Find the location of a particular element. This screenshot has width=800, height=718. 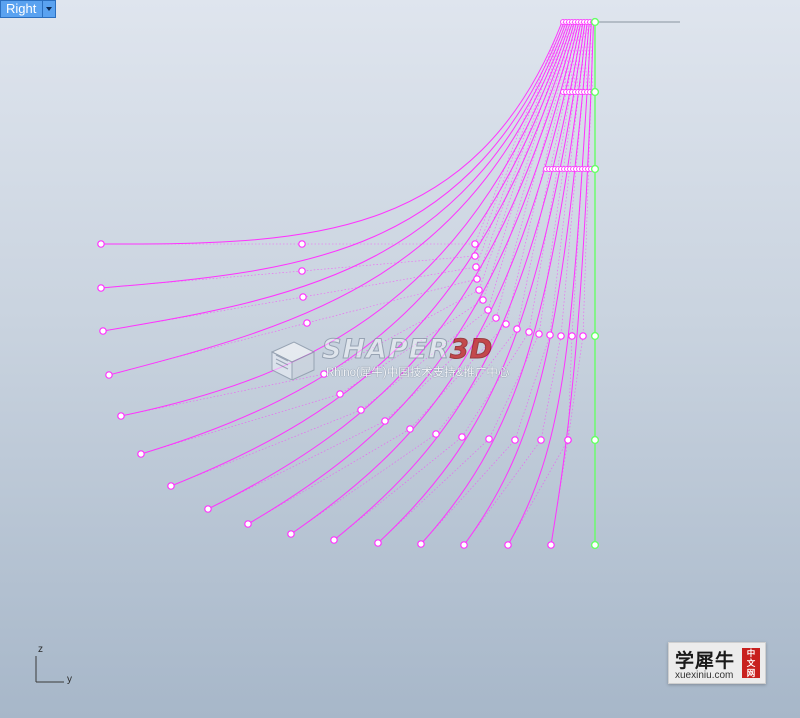

axis-z-label: z is located at coordinates (40, 649).